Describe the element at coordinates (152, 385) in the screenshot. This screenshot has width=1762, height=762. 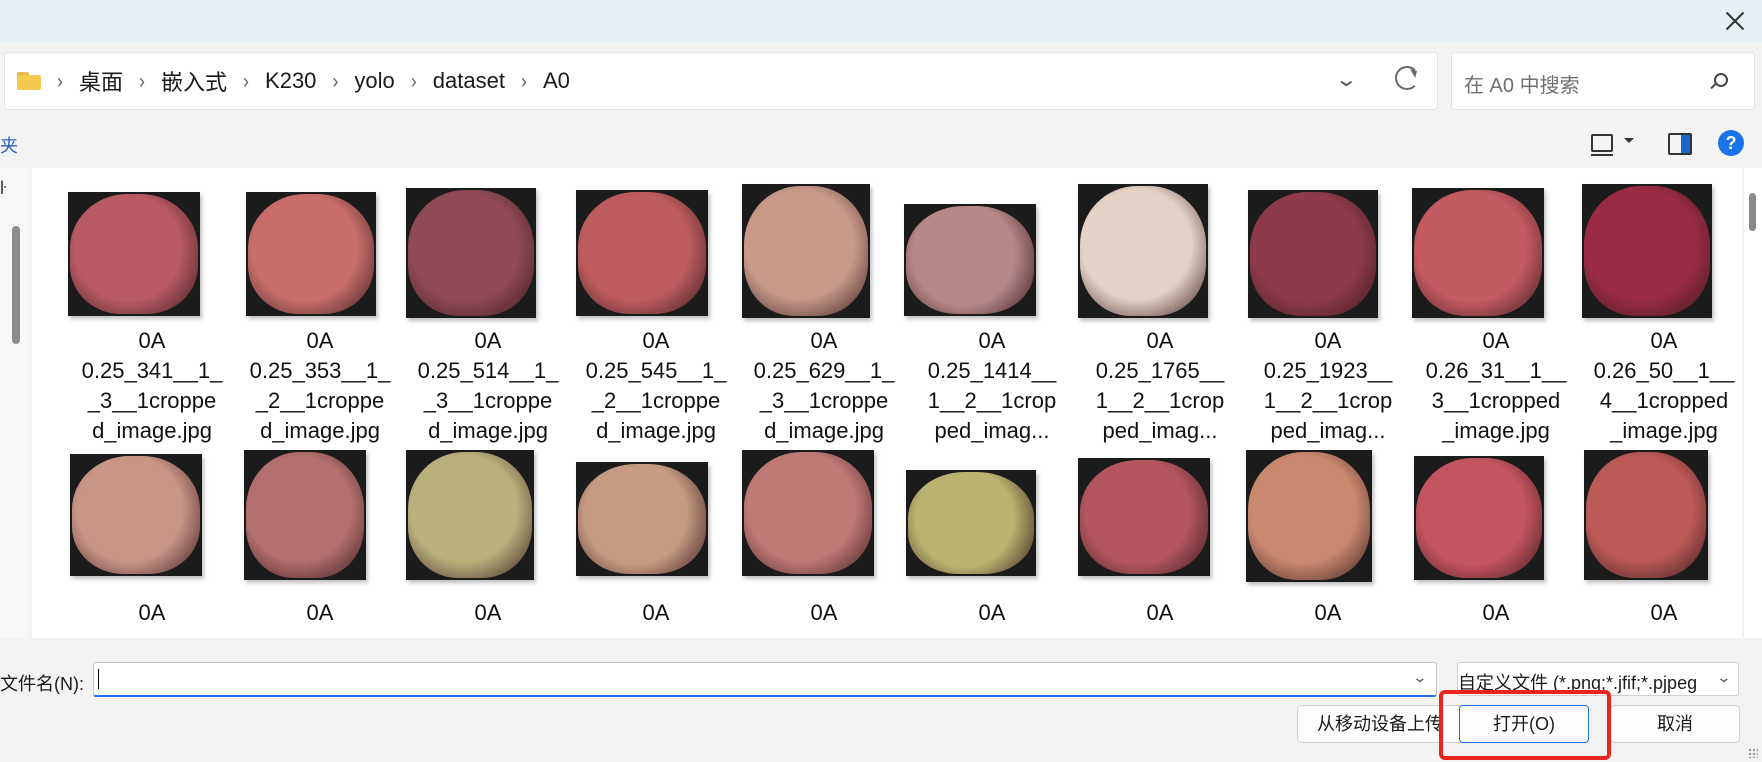
I see `file-name: 0A 0.25_341__1_ _3__1croppe d_image.jpg` at that location.